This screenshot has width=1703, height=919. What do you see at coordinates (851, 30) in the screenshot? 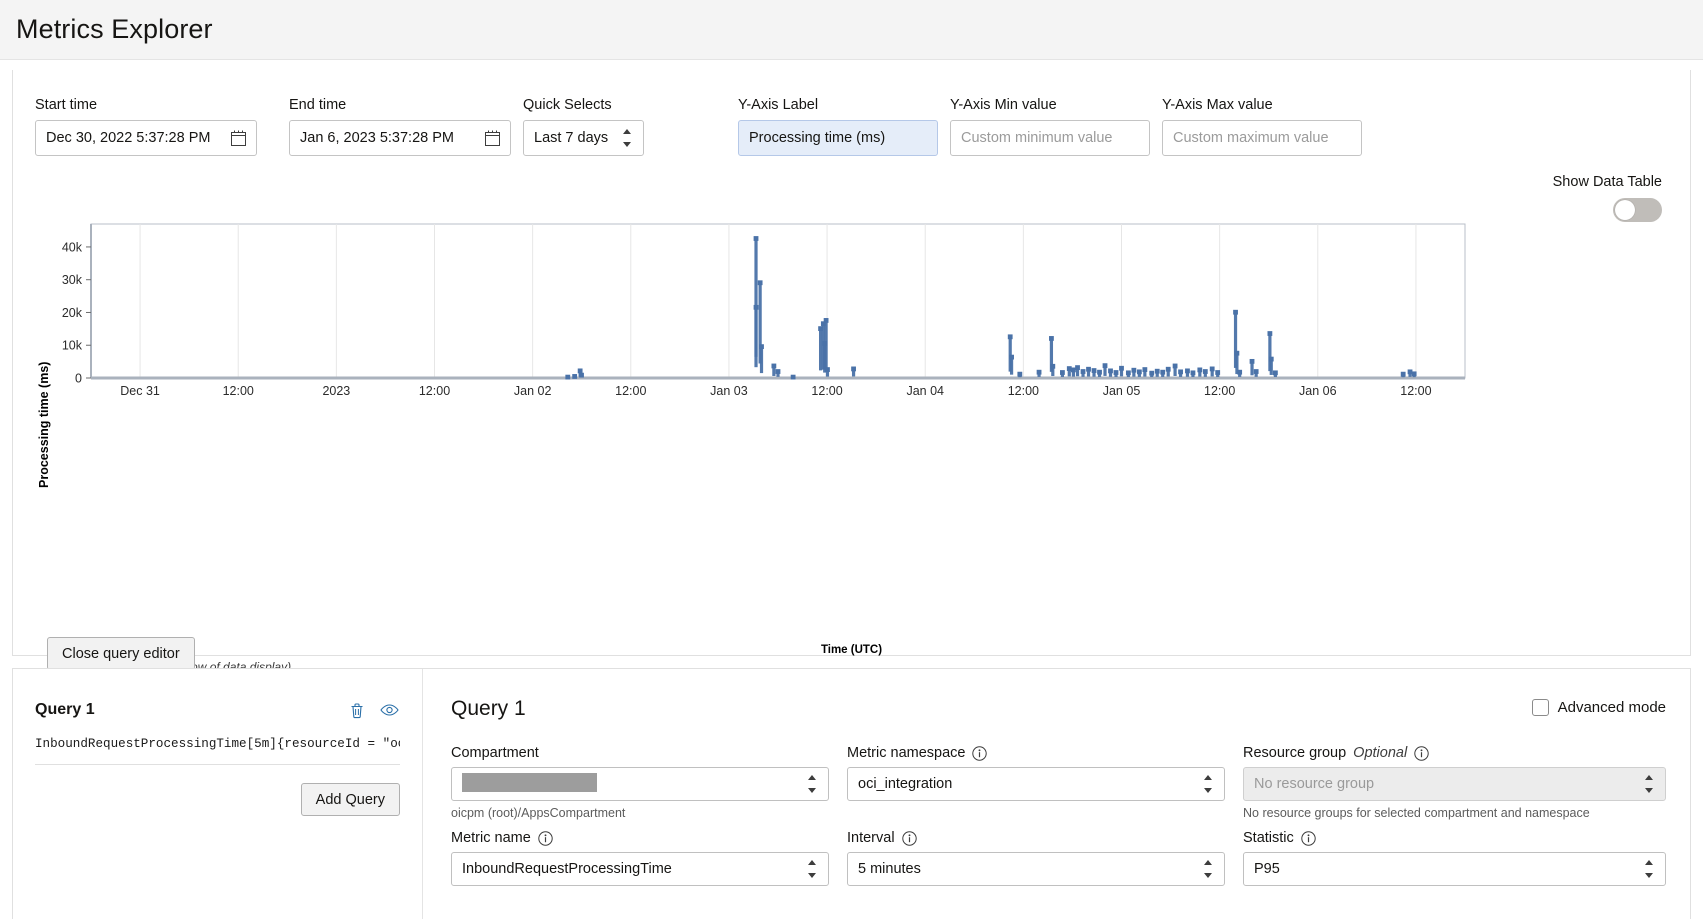
I see `page-header: Metrics Explorer` at bounding box center [851, 30].